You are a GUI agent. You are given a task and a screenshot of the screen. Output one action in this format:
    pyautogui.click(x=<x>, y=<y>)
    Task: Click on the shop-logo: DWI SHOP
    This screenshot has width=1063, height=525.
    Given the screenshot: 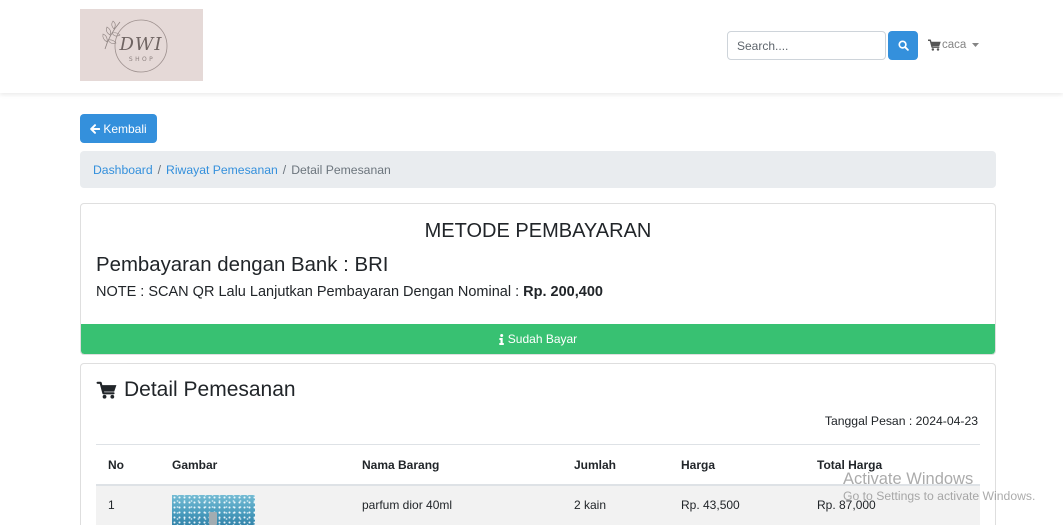 What is the action you would take?
    pyautogui.click(x=141, y=45)
    